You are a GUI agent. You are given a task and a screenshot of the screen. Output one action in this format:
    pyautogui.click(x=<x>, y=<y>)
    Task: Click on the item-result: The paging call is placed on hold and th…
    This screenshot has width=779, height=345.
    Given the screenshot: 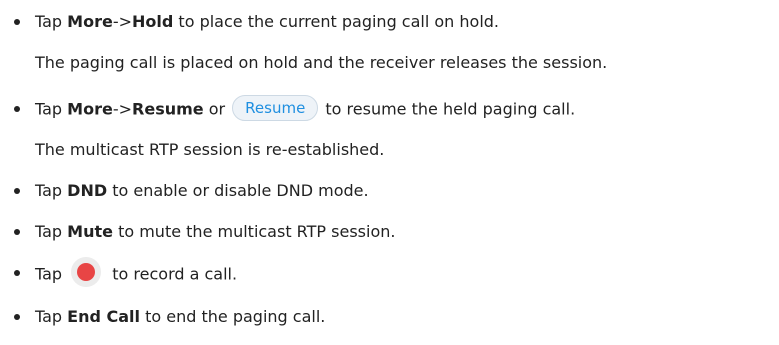 What is the action you would take?
    pyautogui.click(x=321, y=62)
    